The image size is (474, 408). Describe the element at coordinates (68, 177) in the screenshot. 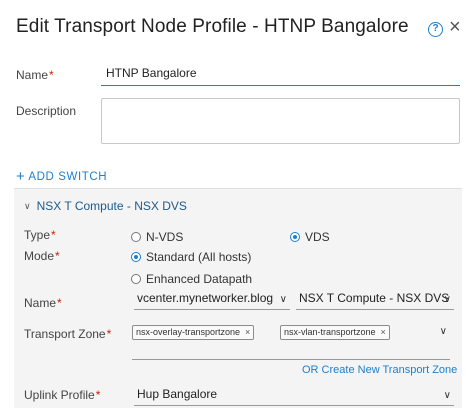

I see `add-switch-label: ADD SWITCH` at that location.